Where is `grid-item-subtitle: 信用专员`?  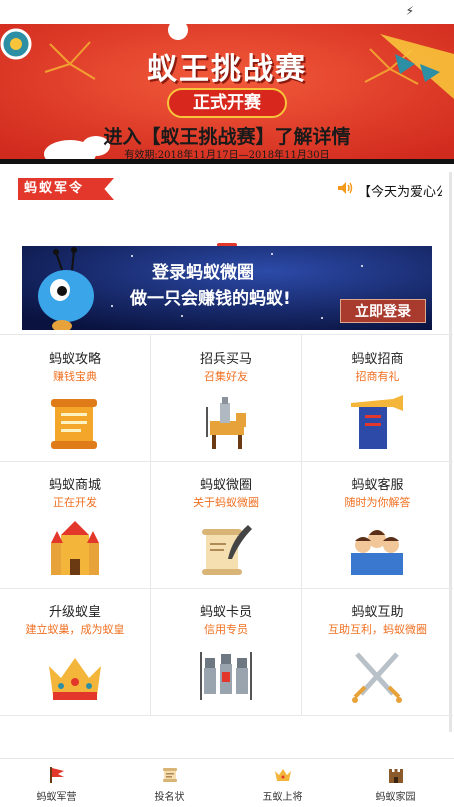 grid-item-subtitle: 信用专员 is located at coordinates (226, 629).